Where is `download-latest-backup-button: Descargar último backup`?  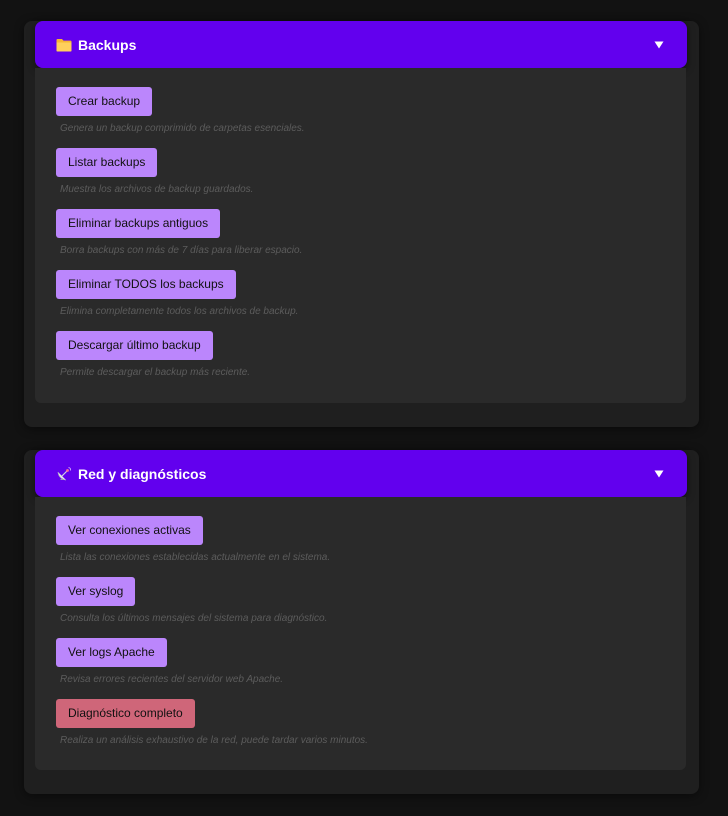
download-latest-backup-button: Descargar último backup is located at coordinates (134, 345).